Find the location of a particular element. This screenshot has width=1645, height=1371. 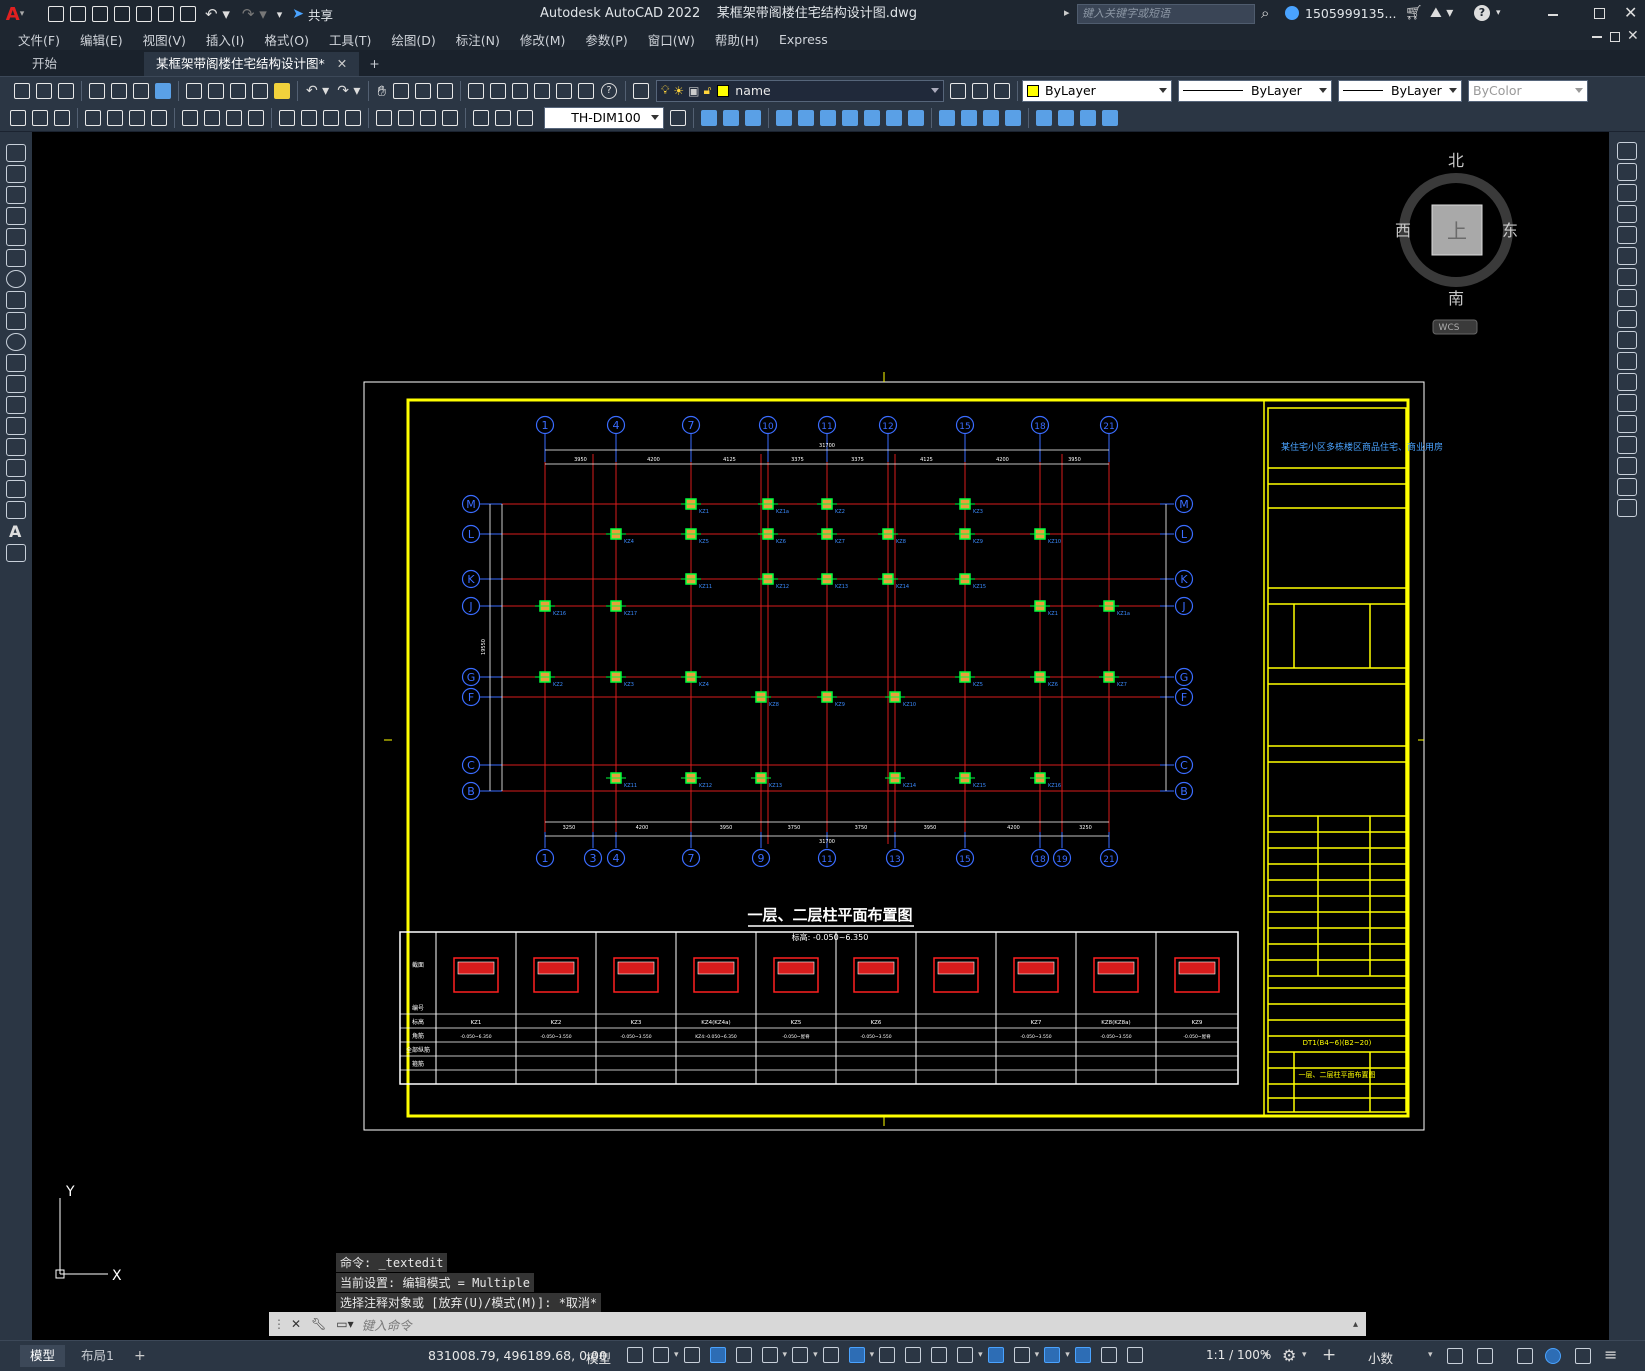

ellipse-icon is located at coordinates (16, 342).